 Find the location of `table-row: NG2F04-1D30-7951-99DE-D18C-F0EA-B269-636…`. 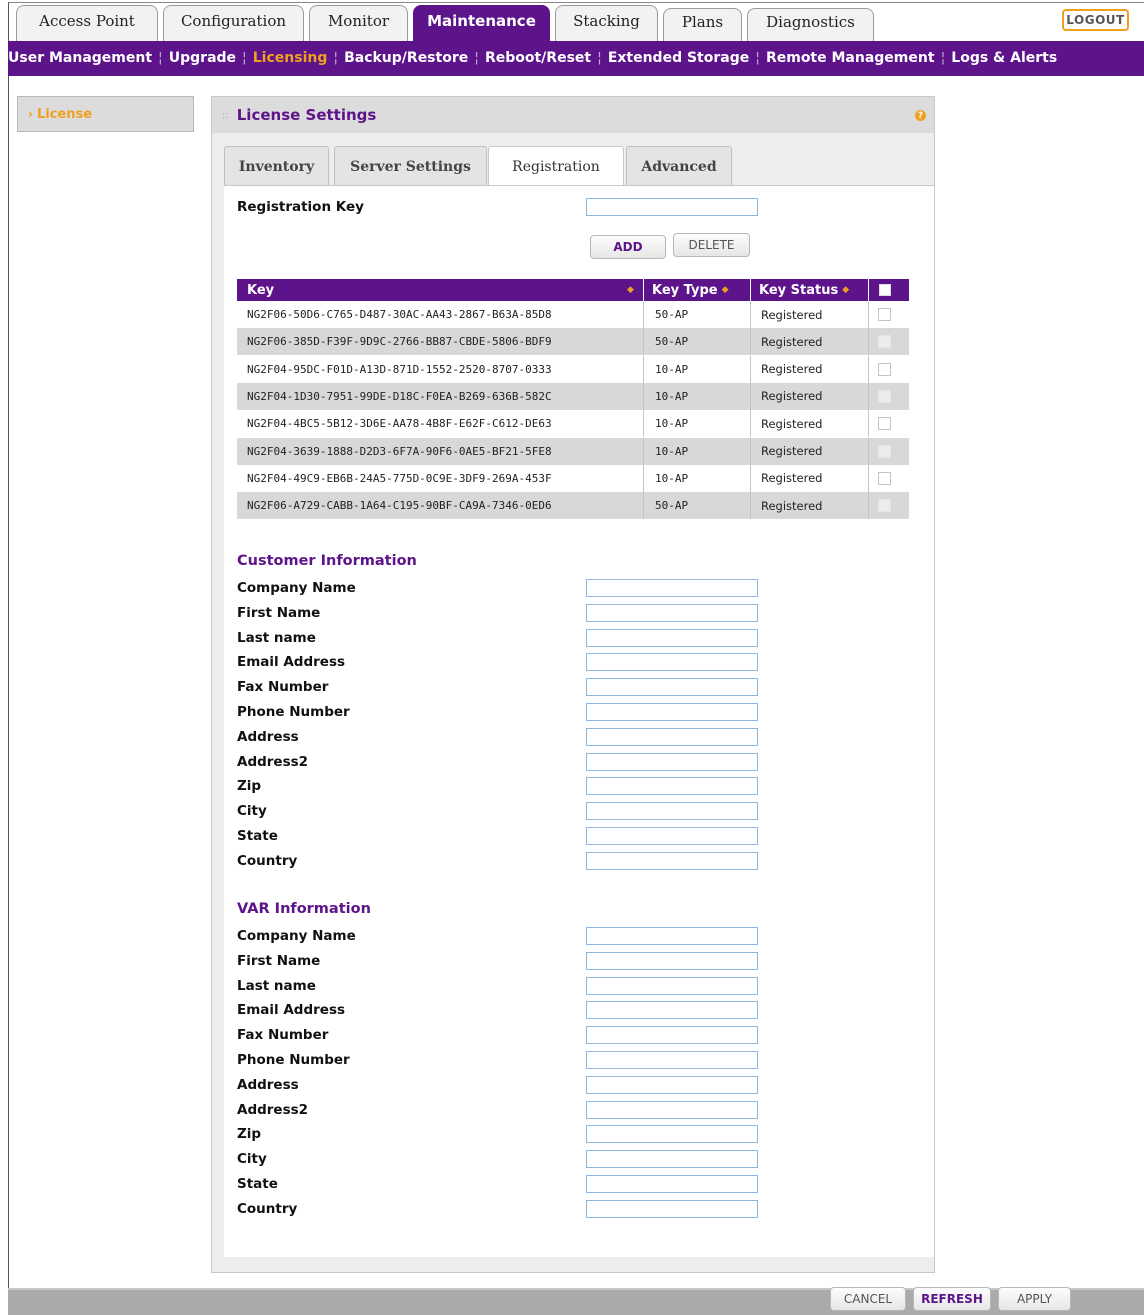

table-row: NG2F04-1D30-7951-99DE-D18C-F0EA-B269-636… is located at coordinates (573, 396).